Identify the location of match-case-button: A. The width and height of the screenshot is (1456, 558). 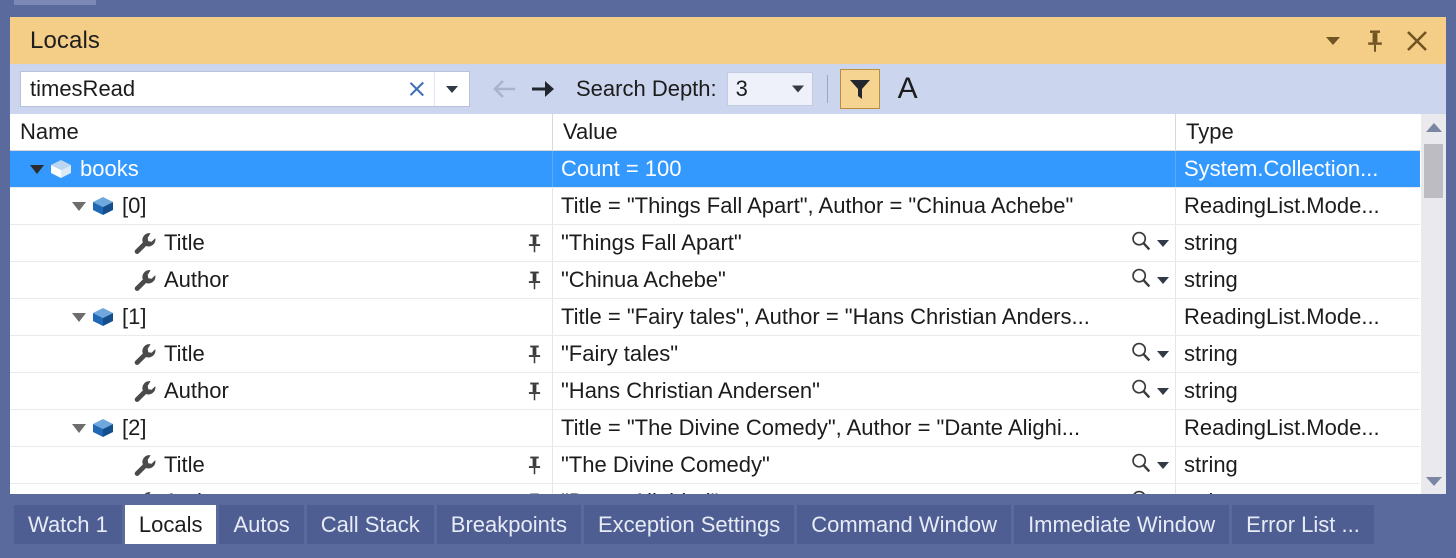
(908, 89).